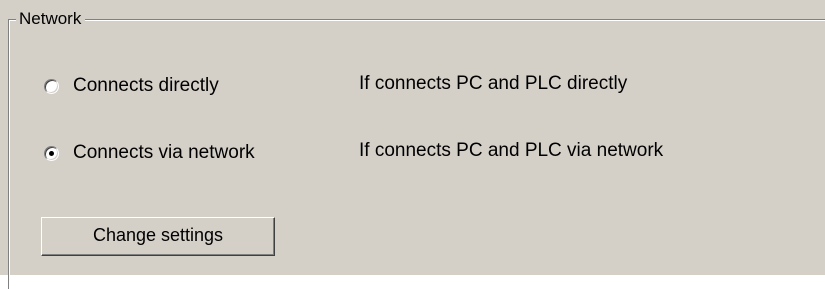  Describe the element at coordinates (146, 86) in the screenshot. I see `radio-label-connects-directly: Connects directly` at that location.